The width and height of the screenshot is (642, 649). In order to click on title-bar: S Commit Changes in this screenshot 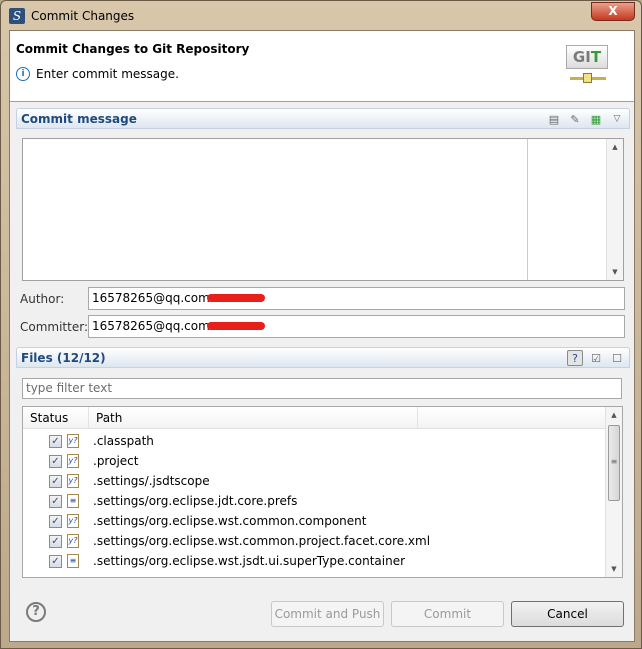, I will do `click(71, 16)`.